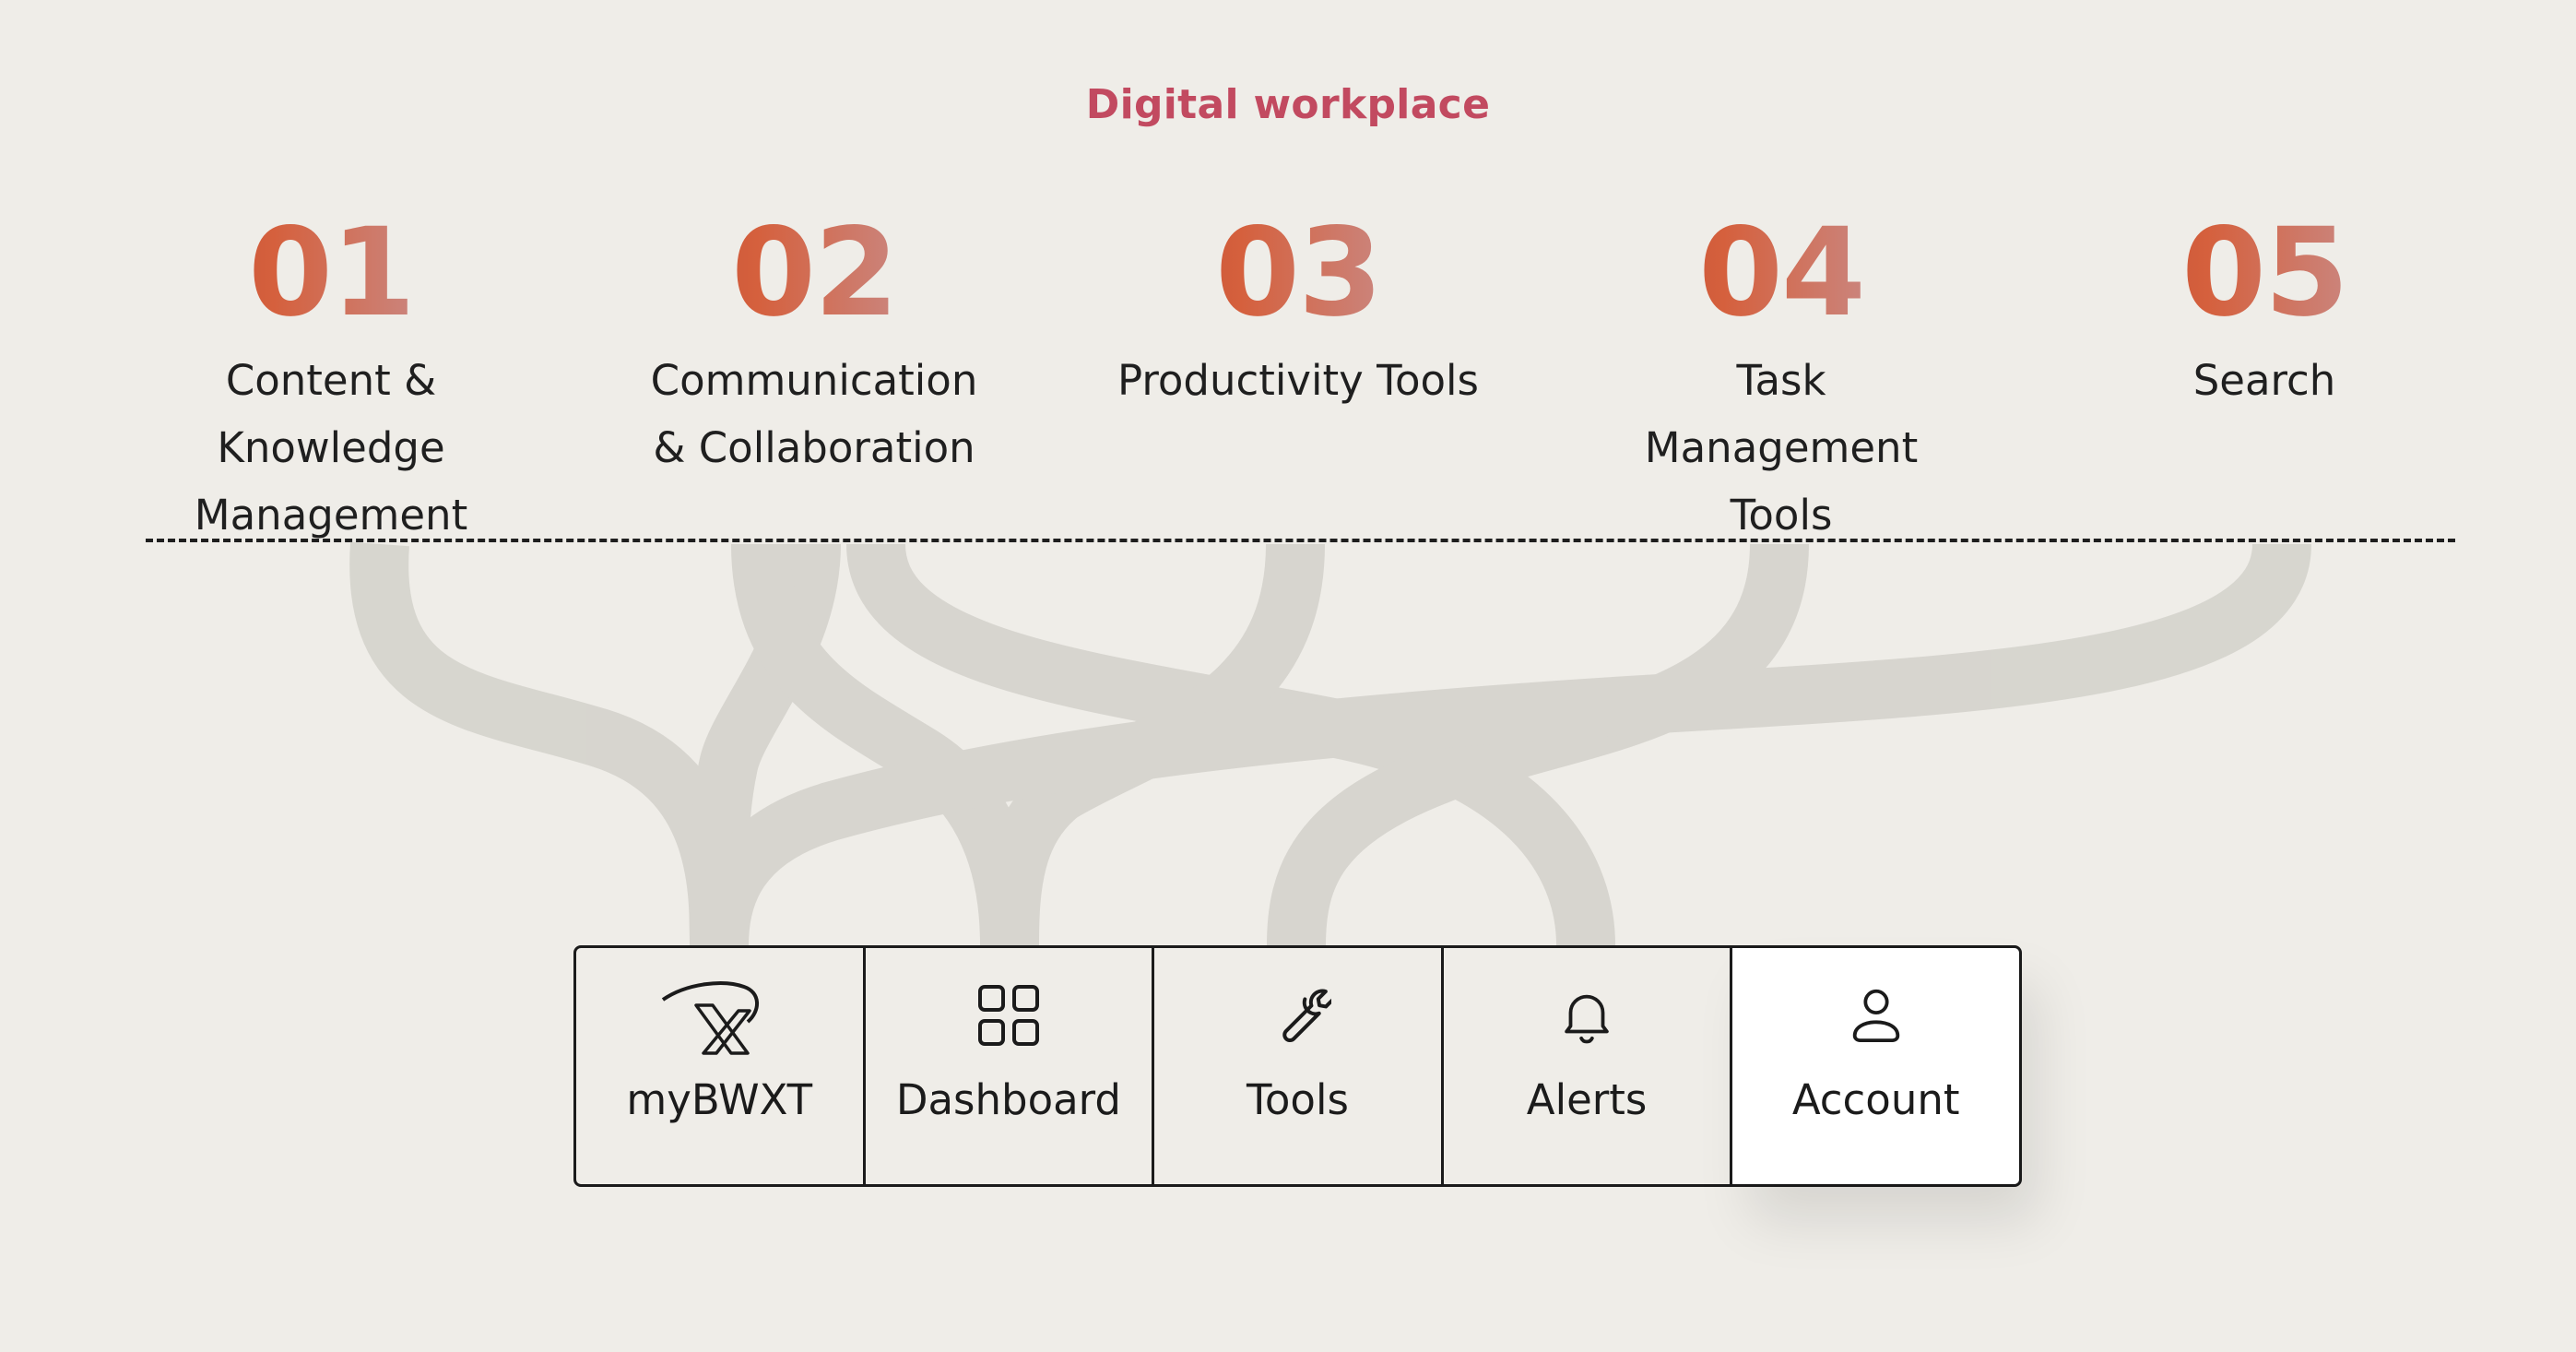  Describe the element at coordinates (1298, 1099) in the screenshot. I see `nav-tab-label: Tools` at that location.